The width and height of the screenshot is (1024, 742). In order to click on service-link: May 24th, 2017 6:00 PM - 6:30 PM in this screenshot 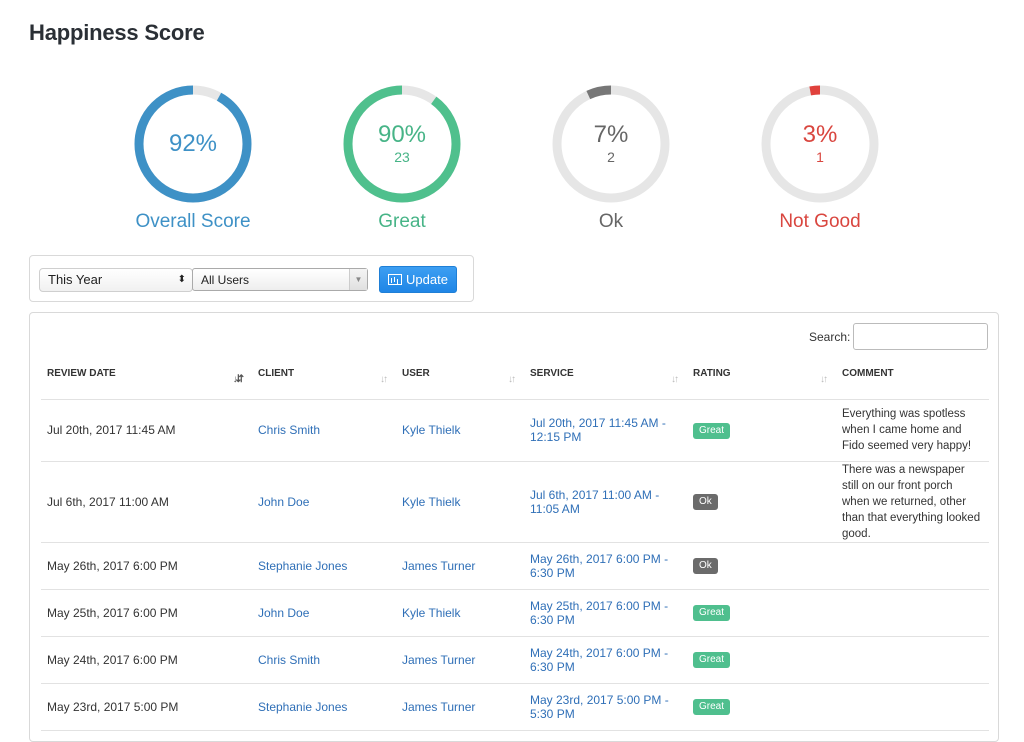, I will do `click(605, 660)`.